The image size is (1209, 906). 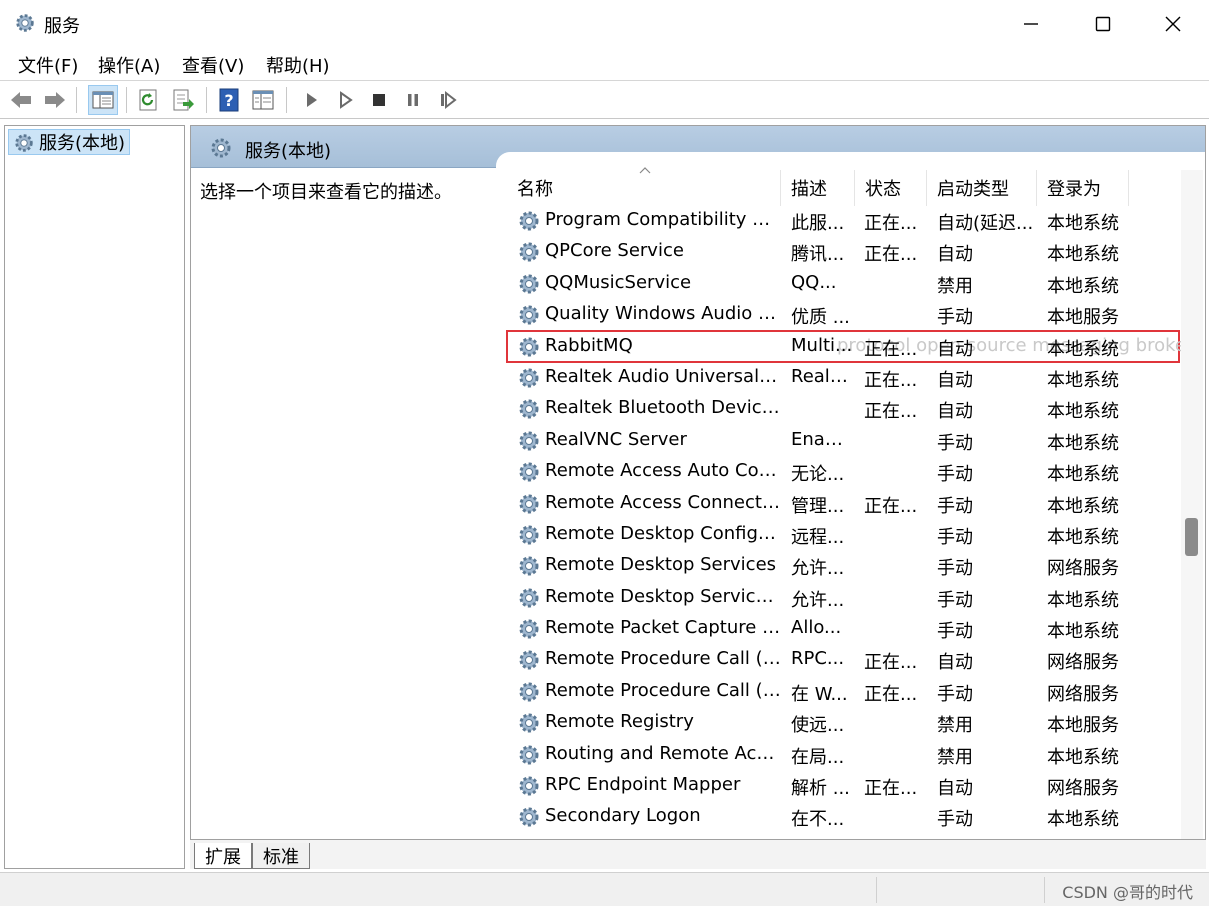 What do you see at coordinates (644, 188) in the screenshot?
I see `column-header-name: 名称` at bounding box center [644, 188].